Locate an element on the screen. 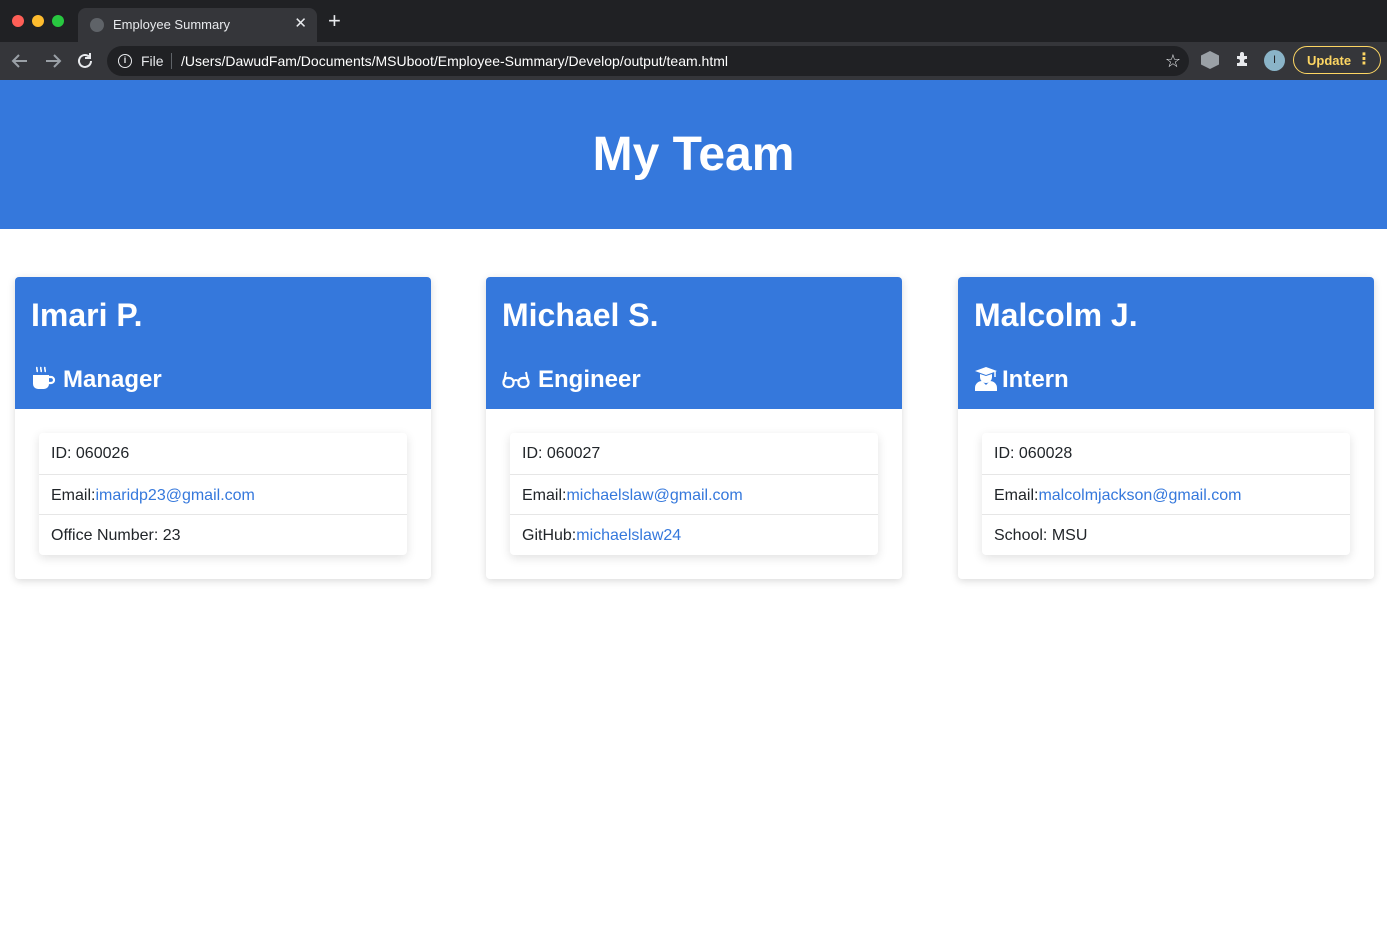  browser-tab-strip: Employee Summary ✕ + is located at coordinates (693, 21).